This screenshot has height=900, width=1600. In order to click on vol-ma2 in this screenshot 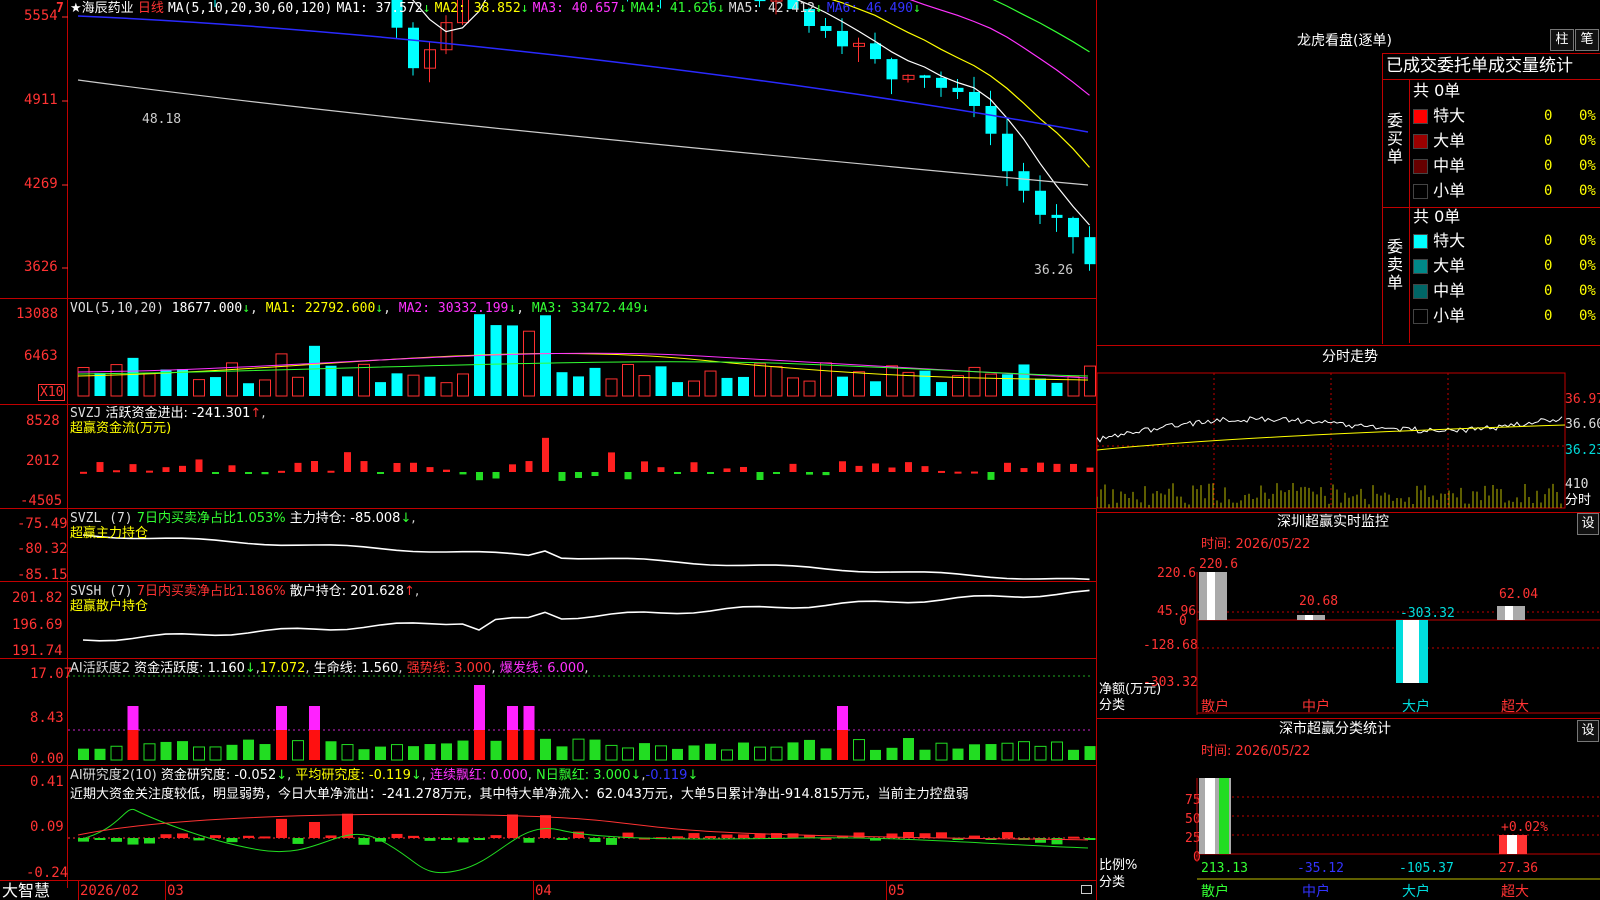, I will do `click(583, 365)`.